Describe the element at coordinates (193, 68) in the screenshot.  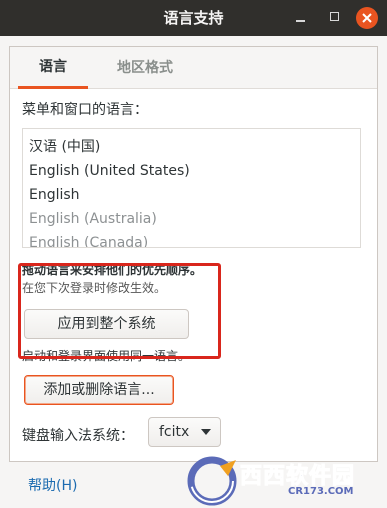
I see `tab-bar: 语言 地区格式` at that location.